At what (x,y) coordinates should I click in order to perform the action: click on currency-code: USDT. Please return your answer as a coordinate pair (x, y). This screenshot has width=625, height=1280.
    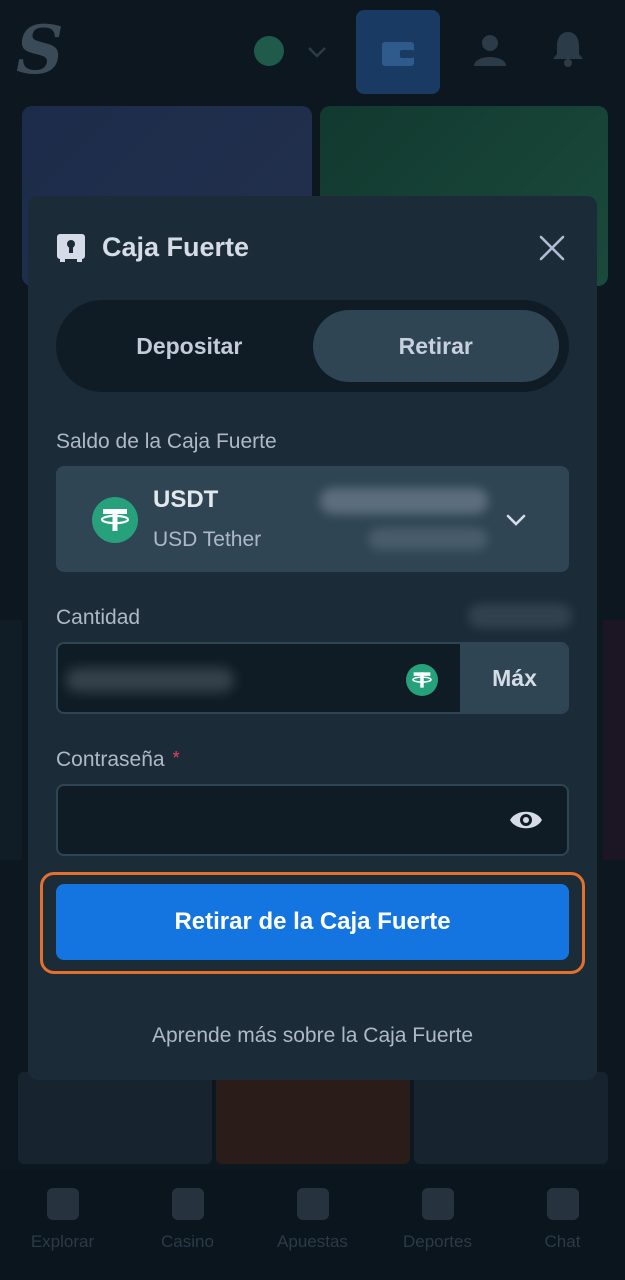
    Looking at the image, I should click on (186, 499).